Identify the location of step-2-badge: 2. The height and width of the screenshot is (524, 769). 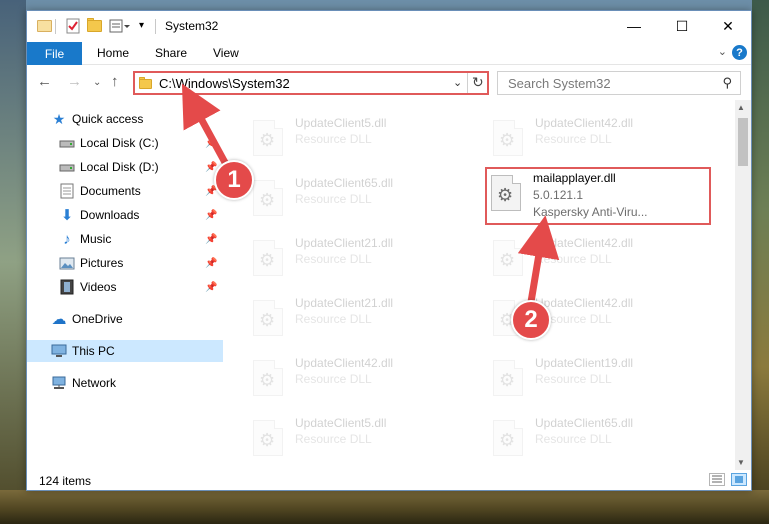
(531, 320).